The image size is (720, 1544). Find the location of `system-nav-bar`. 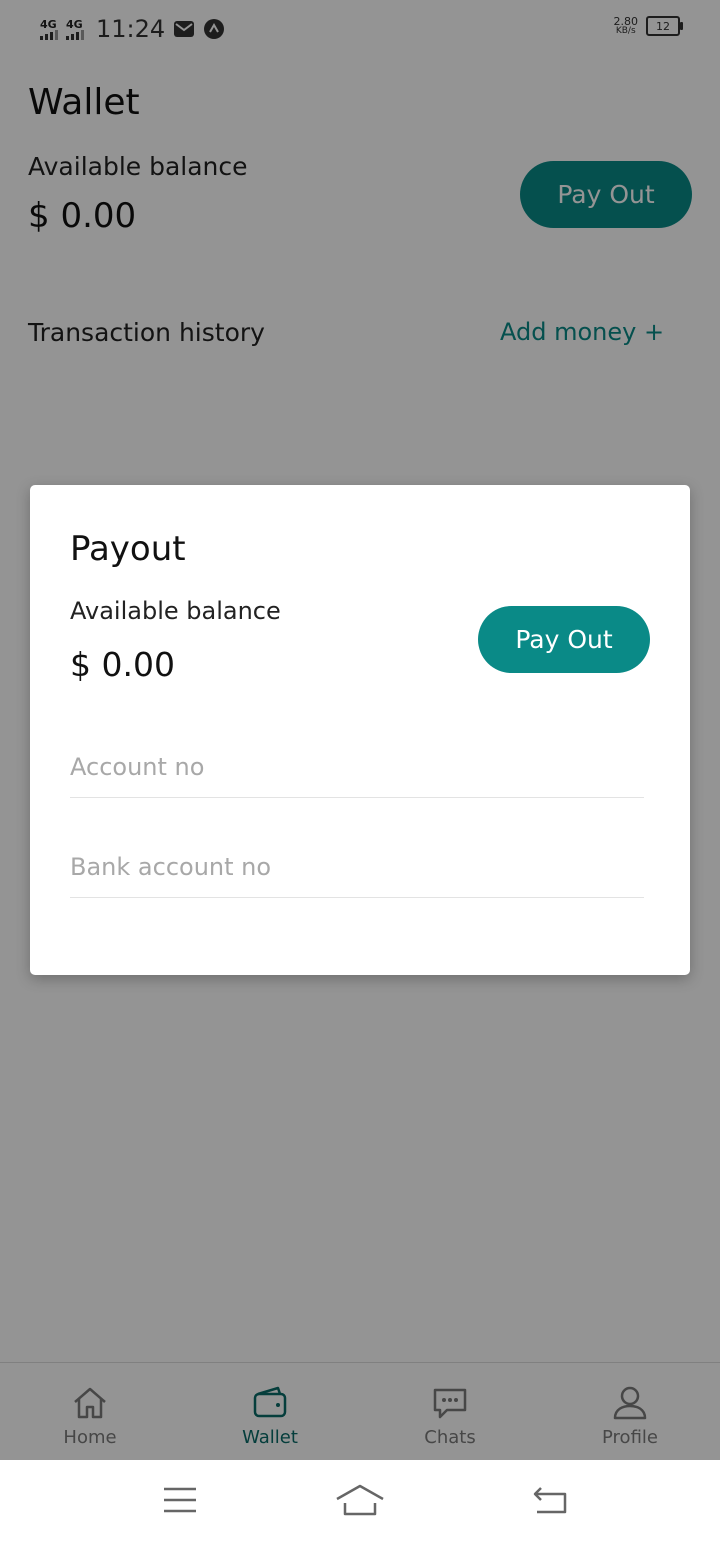

system-nav-bar is located at coordinates (360, 1502).